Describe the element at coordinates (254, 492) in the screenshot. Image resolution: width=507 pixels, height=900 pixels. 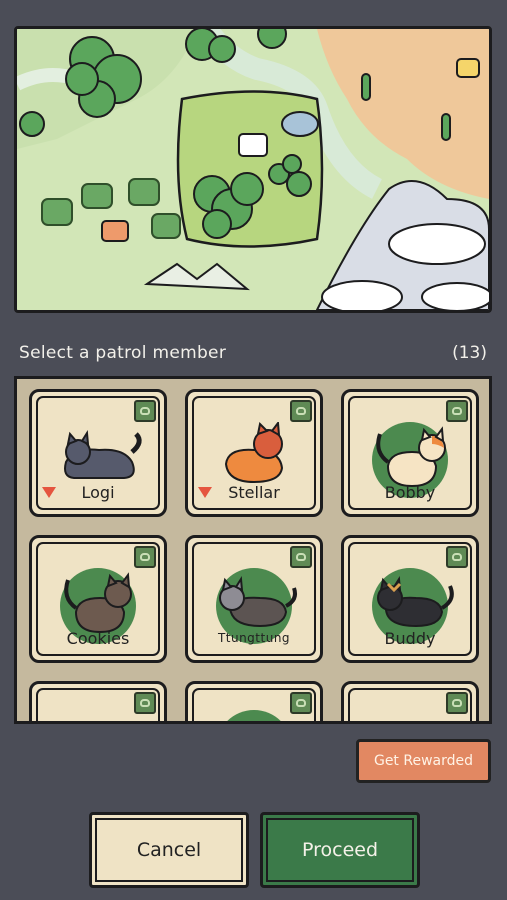
I see `cat-name: Stellar` at that location.